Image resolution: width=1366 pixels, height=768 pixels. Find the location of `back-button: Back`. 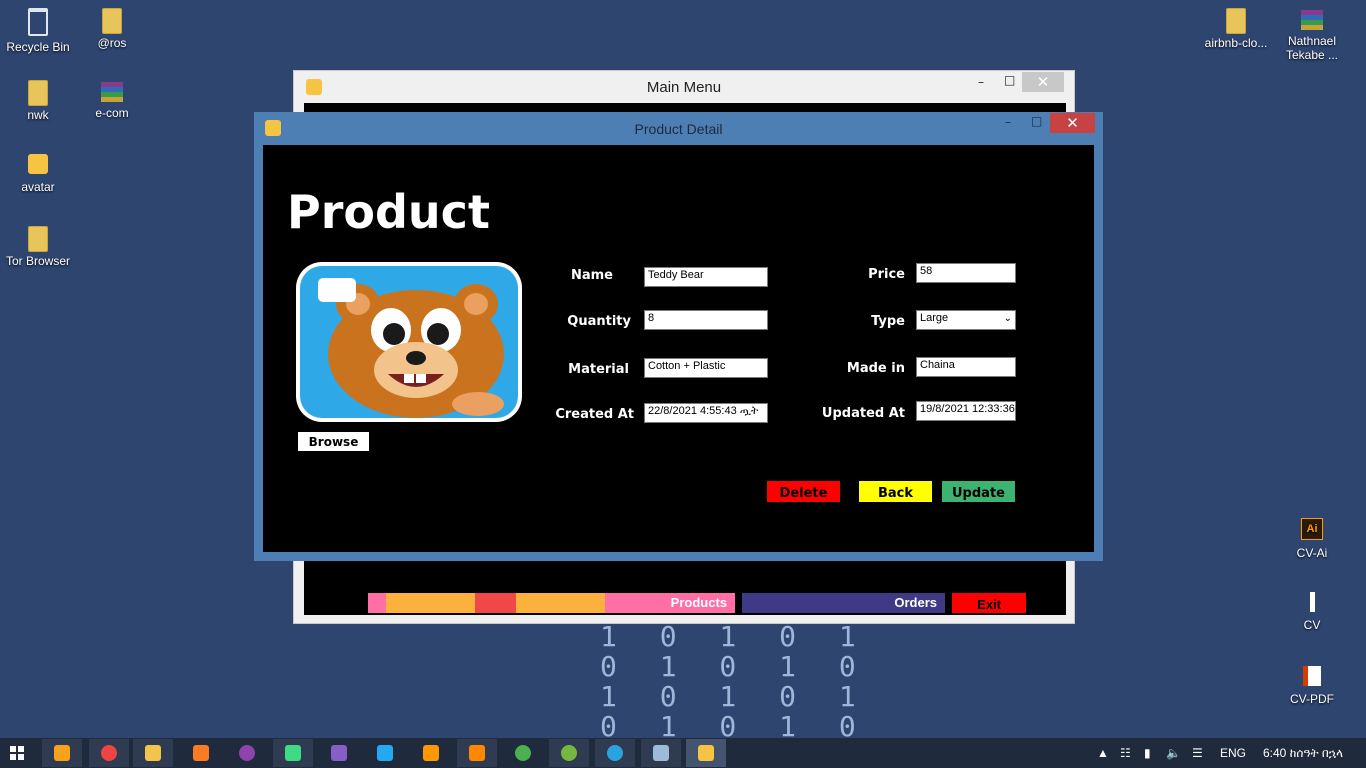

back-button: Back is located at coordinates (895, 491).